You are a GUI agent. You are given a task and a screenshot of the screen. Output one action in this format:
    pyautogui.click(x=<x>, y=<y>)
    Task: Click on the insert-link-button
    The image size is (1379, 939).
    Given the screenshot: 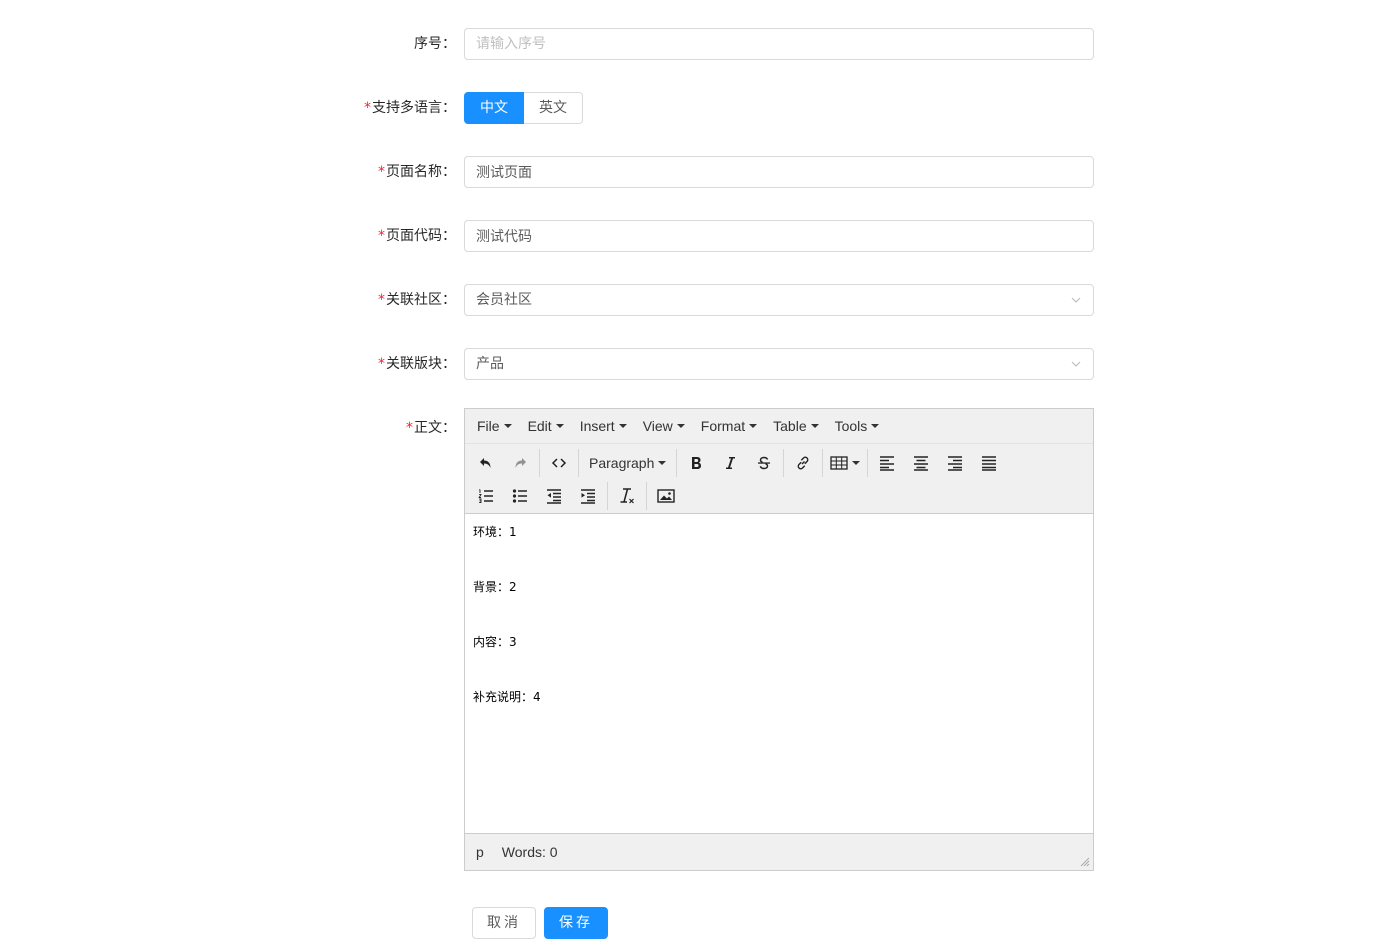 What is the action you would take?
    pyautogui.click(x=803, y=463)
    